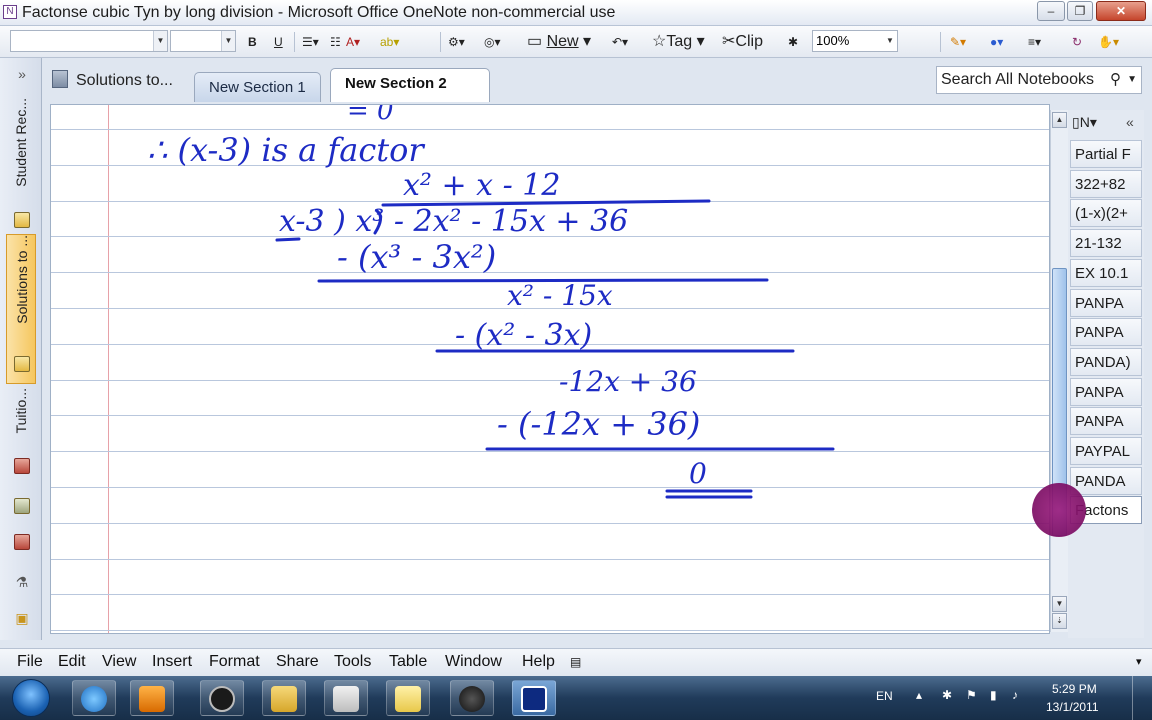  I want to click on office-icon, so click(408, 699).